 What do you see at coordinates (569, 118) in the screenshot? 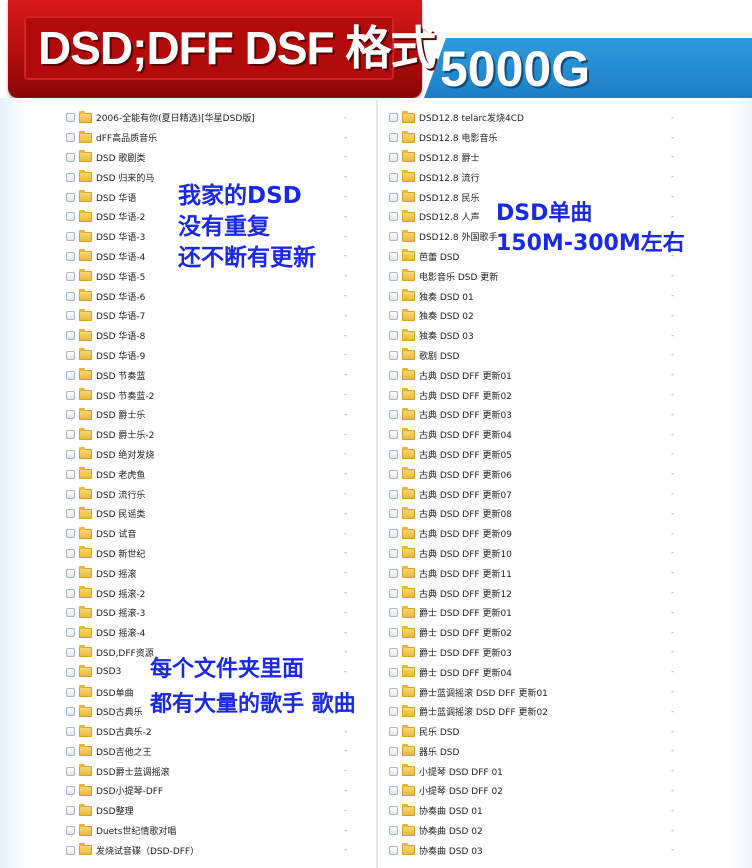
I see `folder-row: DSD12.8 telarc发烧4CD -` at bounding box center [569, 118].